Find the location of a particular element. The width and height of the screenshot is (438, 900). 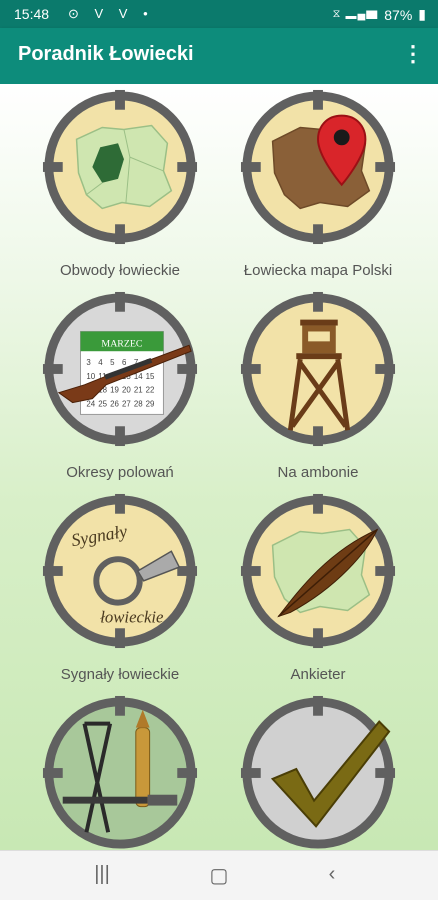

tile-lowiecka-mapa-polski: Łowiecka mapa Polski is located at coordinates (318, 188).